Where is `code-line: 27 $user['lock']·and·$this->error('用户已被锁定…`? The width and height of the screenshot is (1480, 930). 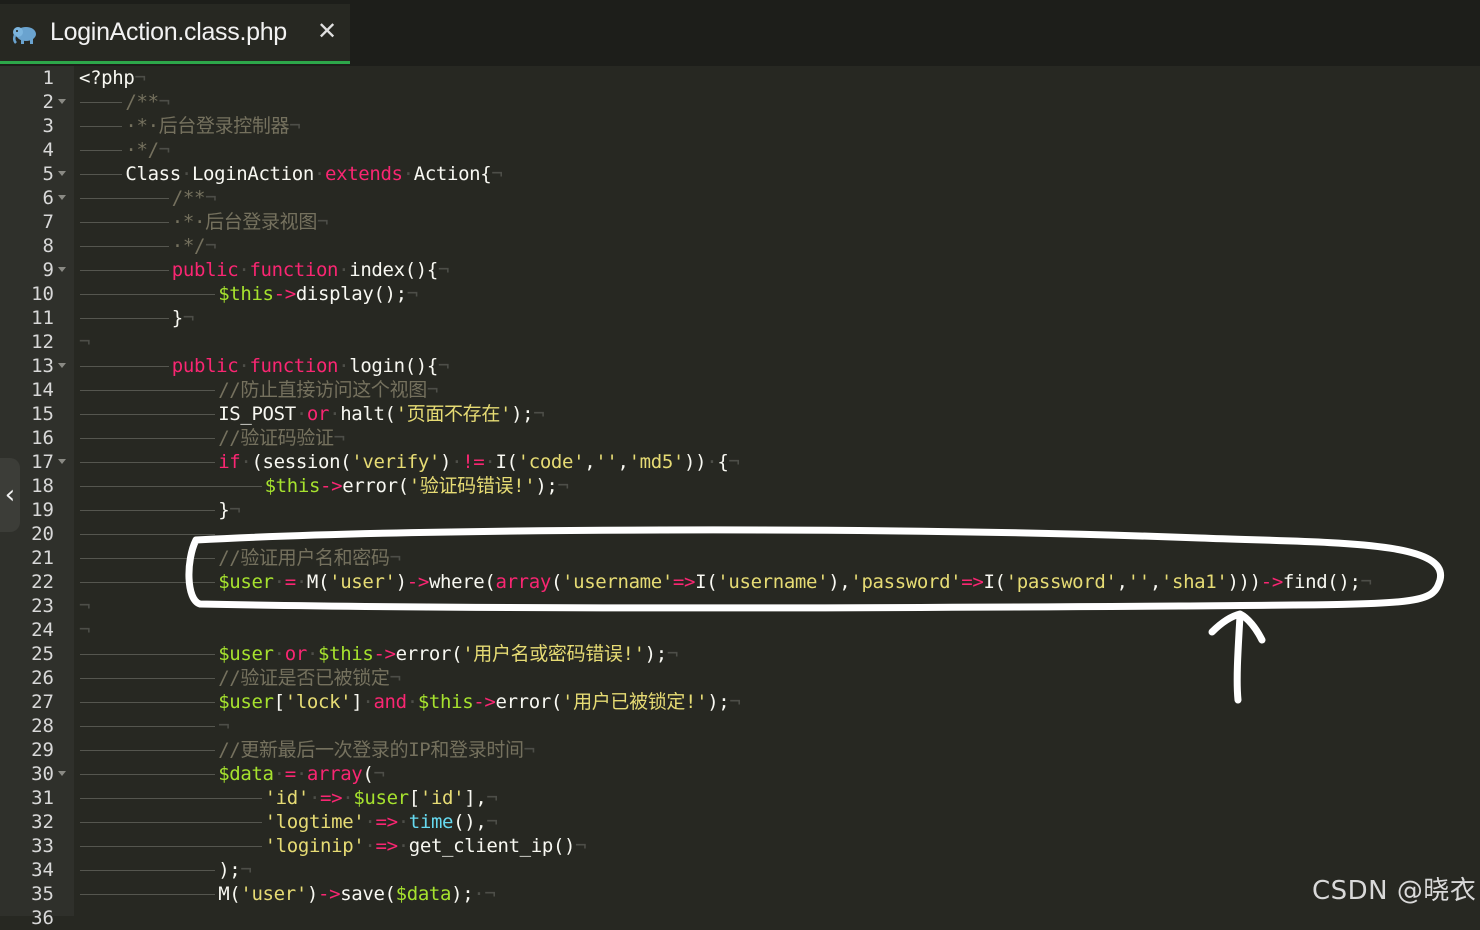
code-line: 27 $user['lock']·and·$this->error('用户已被锁定… is located at coordinates (740, 702).